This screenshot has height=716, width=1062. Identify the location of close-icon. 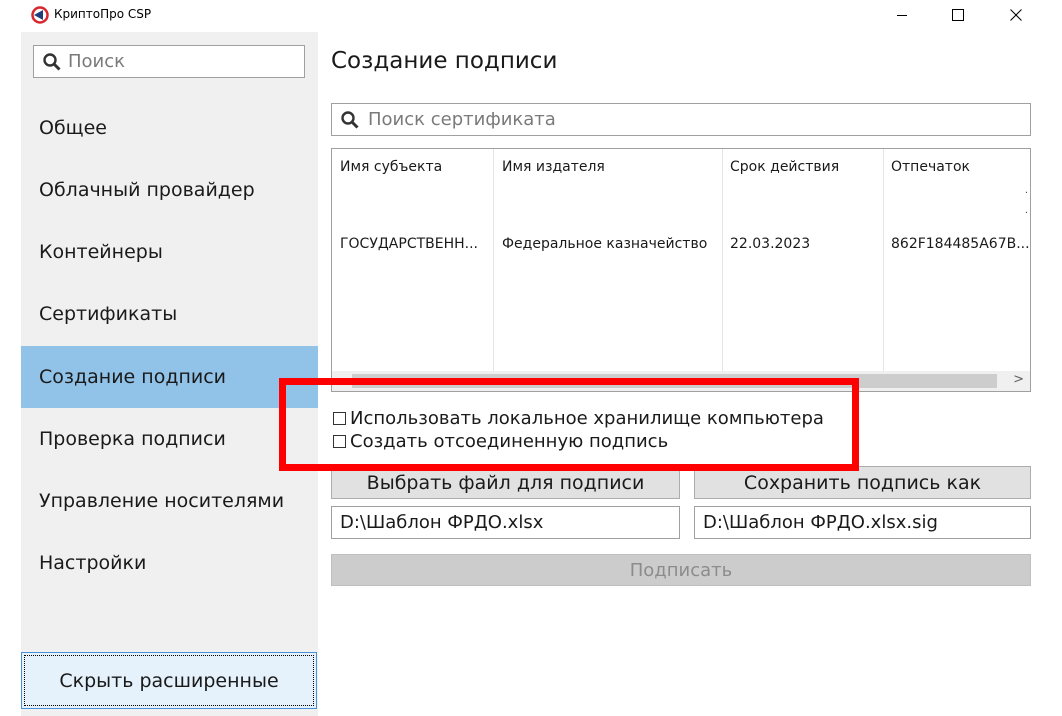
(1016, 15).